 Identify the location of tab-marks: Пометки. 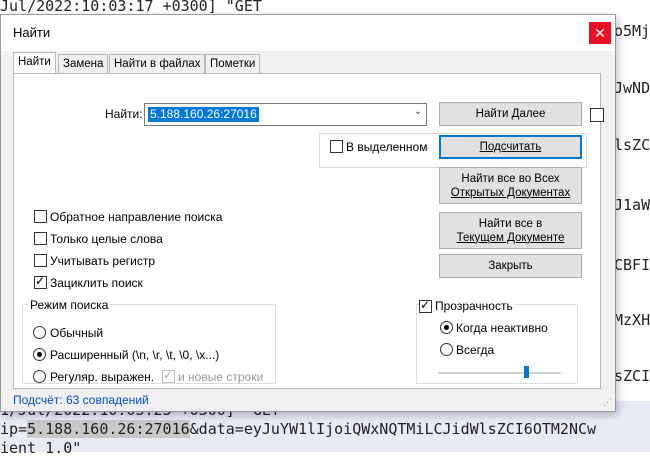
(233, 63).